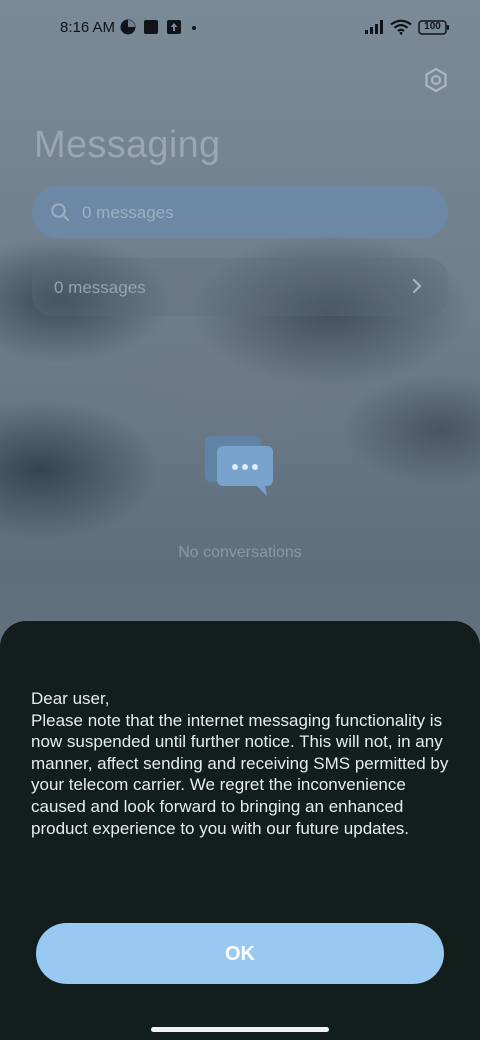 This screenshot has height=1040, width=480. What do you see at coordinates (128, 27) in the screenshot?
I see `notification-icon` at bounding box center [128, 27].